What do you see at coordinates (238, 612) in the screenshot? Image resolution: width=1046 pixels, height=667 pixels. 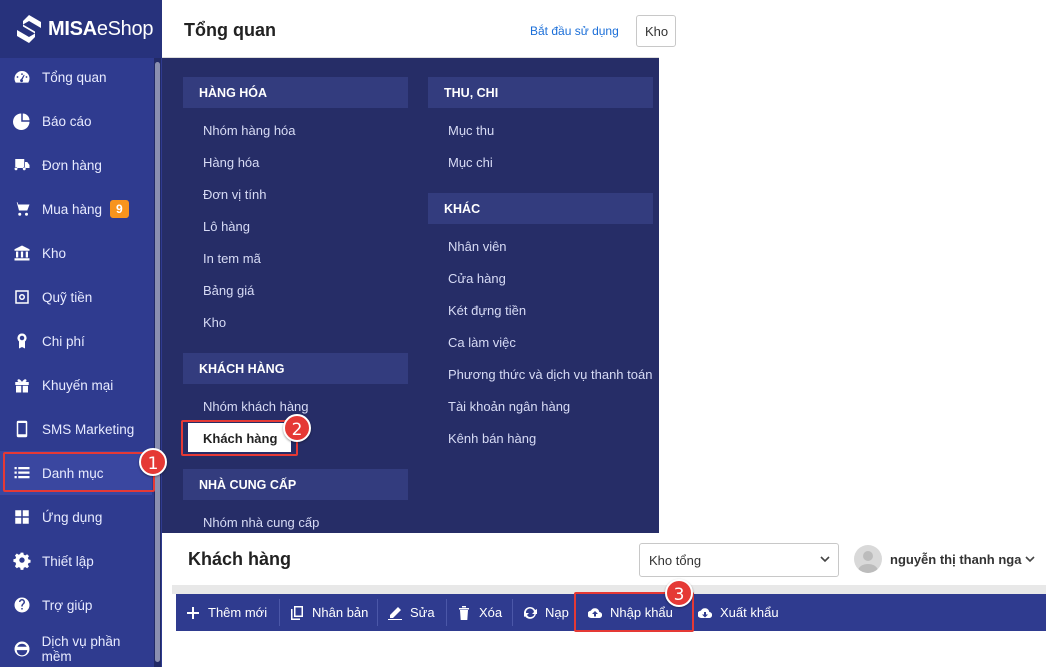 I see `add-button-label: Thêm mới` at bounding box center [238, 612].